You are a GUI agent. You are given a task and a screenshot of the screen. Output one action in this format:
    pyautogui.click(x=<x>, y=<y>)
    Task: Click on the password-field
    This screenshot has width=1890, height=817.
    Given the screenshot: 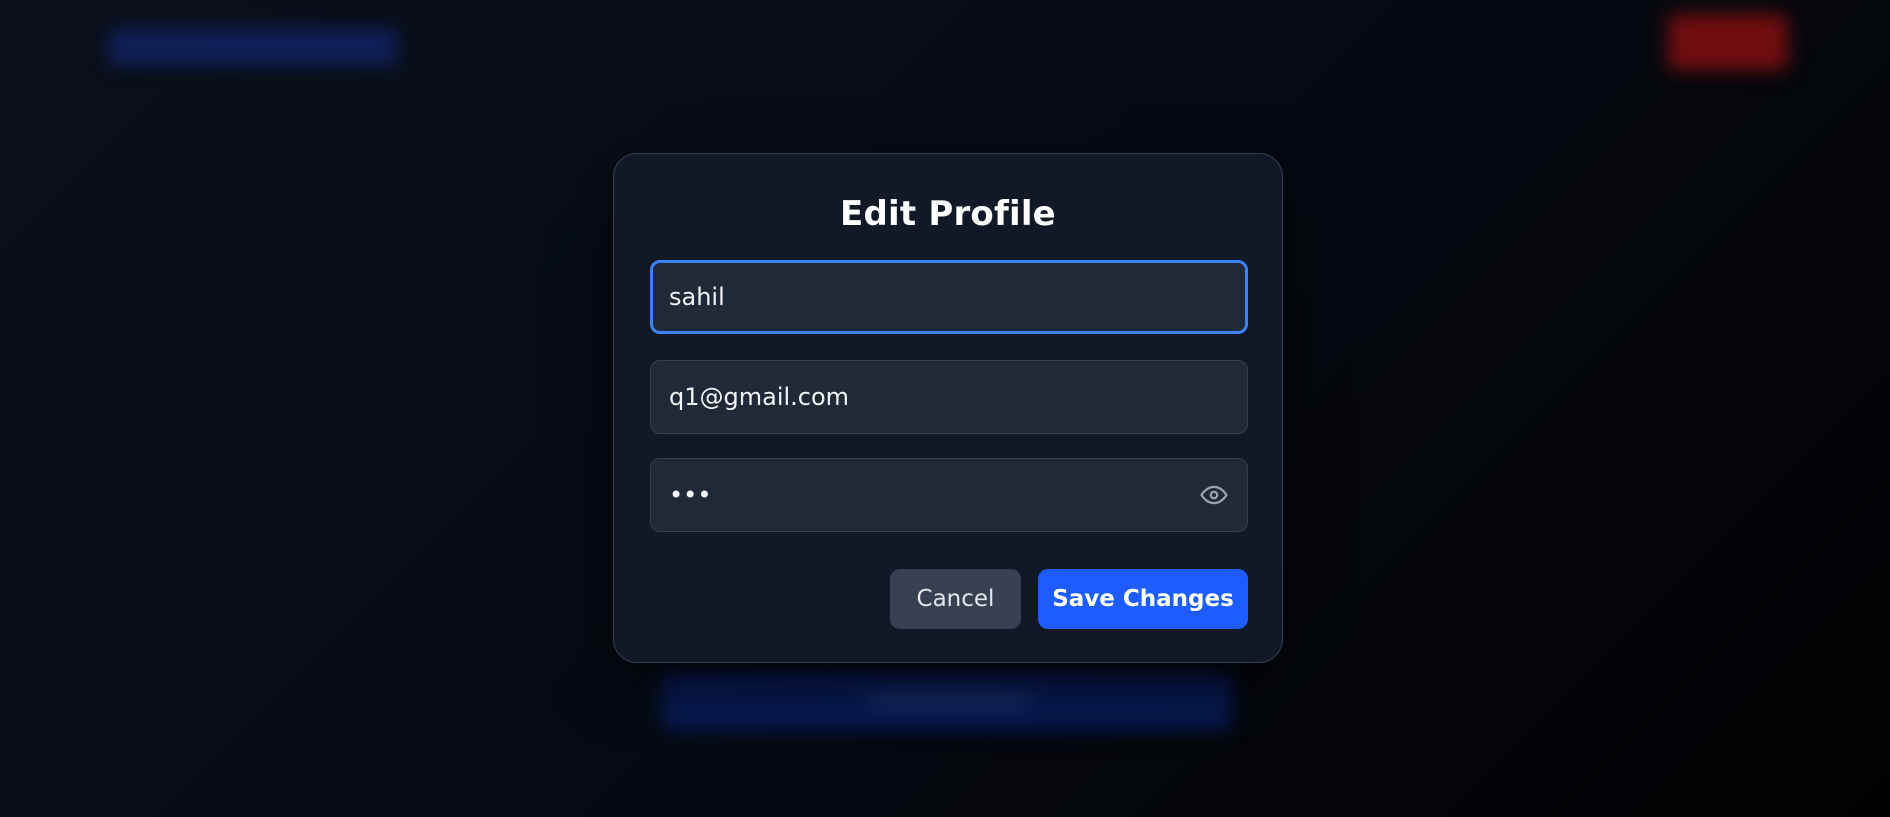 What is the action you would take?
    pyautogui.click(x=949, y=495)
    